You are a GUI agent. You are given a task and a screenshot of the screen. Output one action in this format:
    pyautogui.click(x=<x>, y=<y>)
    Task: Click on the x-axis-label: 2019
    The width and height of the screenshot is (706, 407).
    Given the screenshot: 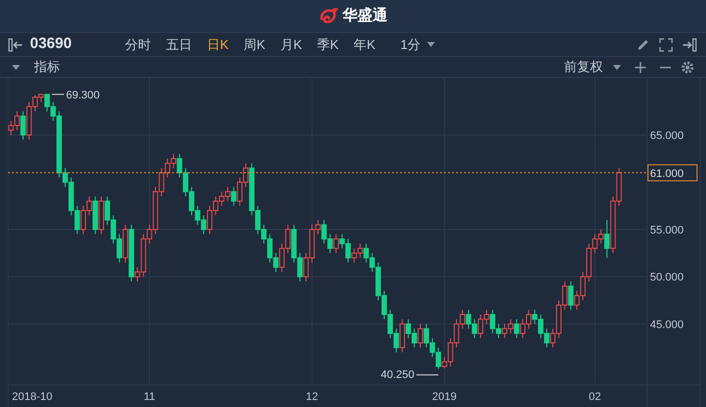 What is the action you would take?
    pyautogui.click(x=444, y=397)
    